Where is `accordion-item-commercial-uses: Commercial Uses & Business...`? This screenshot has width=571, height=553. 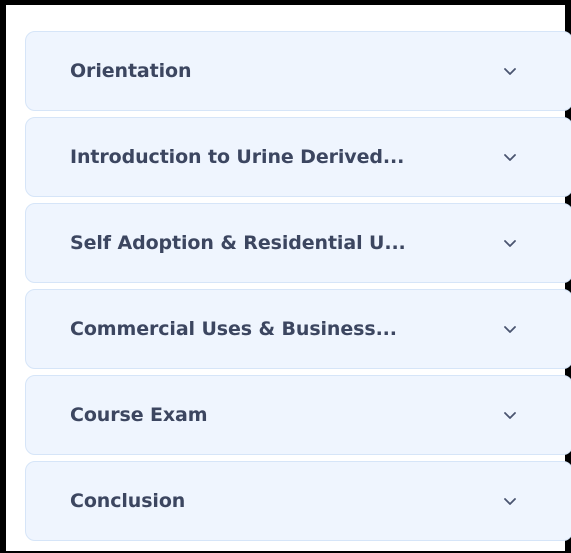
accordion-item-commercial-uses: Commercial Uses & Business... is located at coordinates (298, 329).